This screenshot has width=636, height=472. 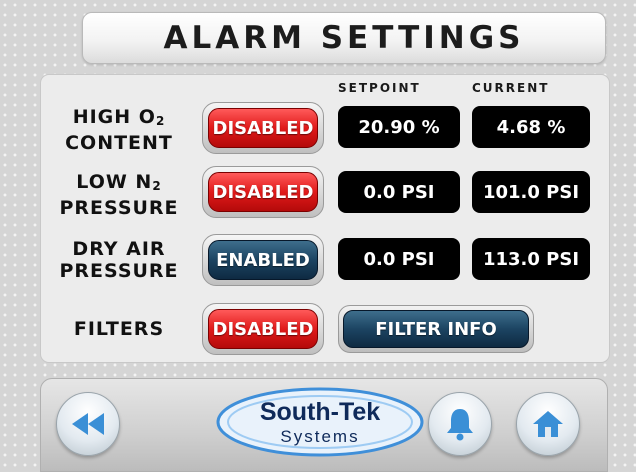 I want to click on high-o2-toggle-button: DISABLED, so click(x=263, y=128).